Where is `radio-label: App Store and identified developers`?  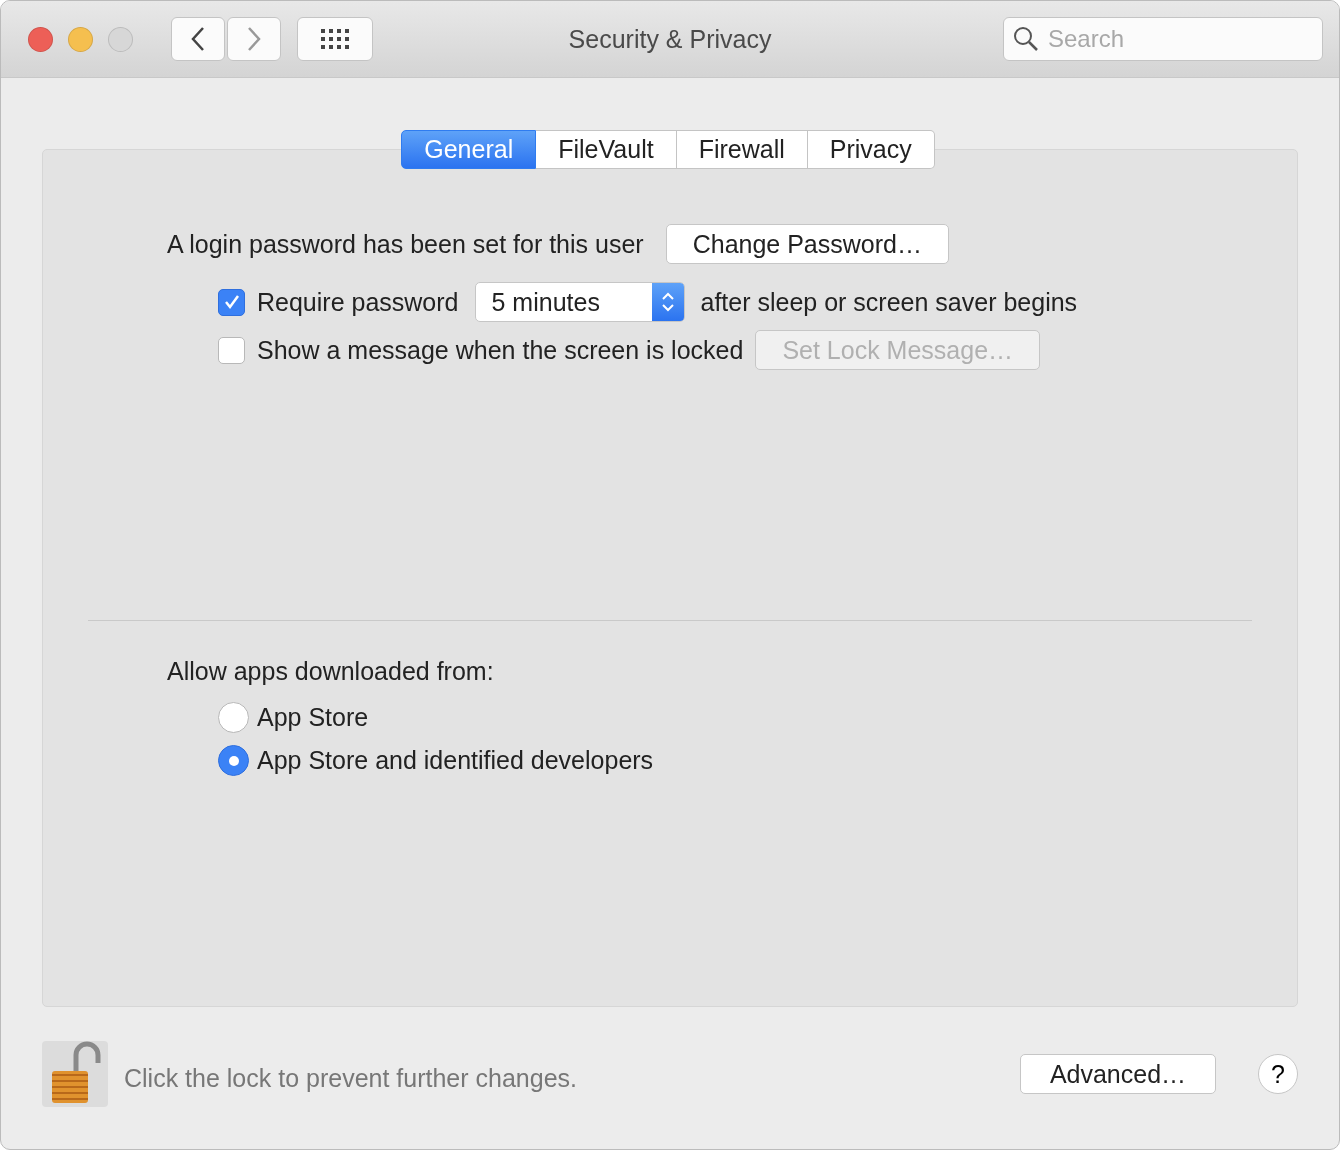
radio-label: App Store and identified developers is located at coordinates (455, 760).